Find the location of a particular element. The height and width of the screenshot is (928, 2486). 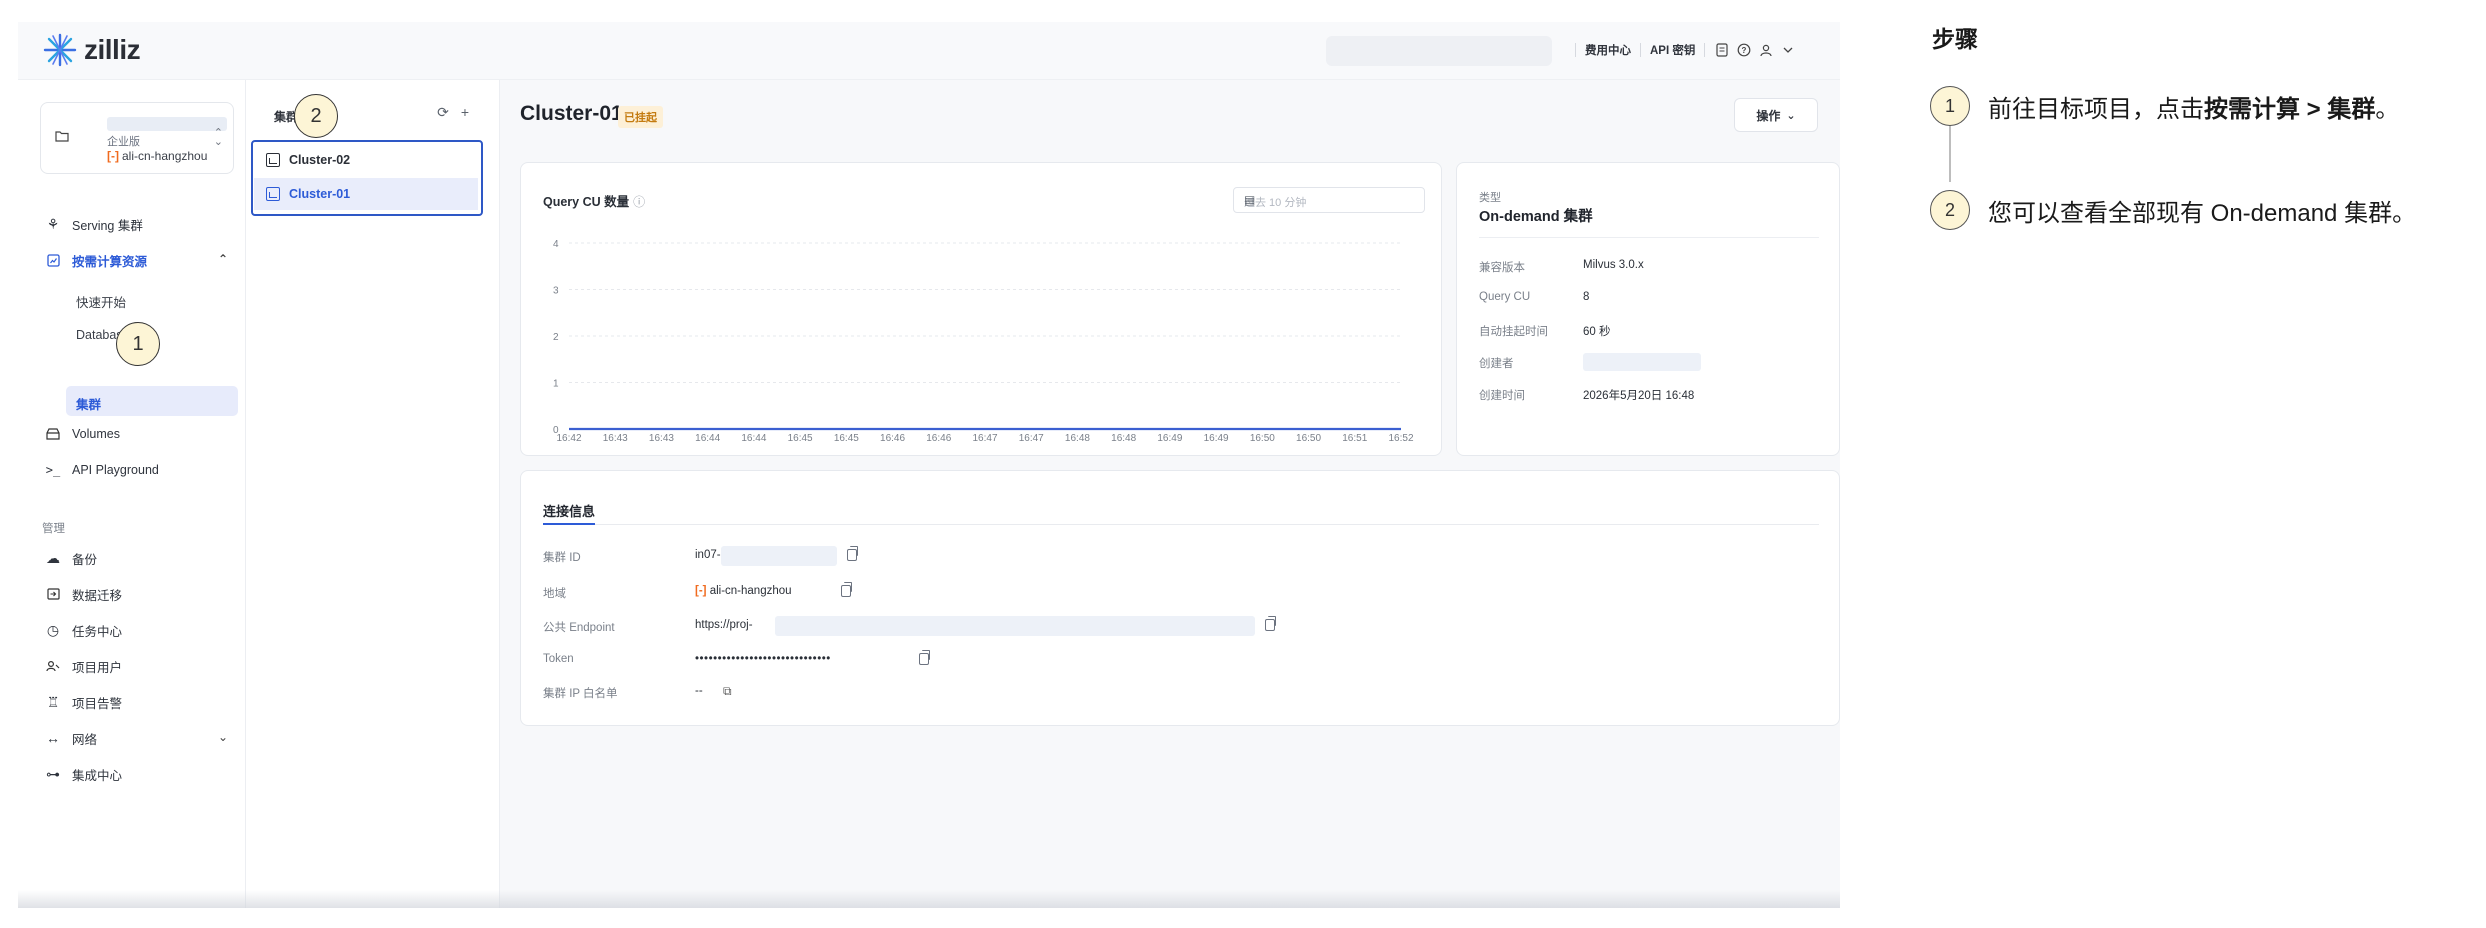

tab-indicator is located at coordinates (569, 524).